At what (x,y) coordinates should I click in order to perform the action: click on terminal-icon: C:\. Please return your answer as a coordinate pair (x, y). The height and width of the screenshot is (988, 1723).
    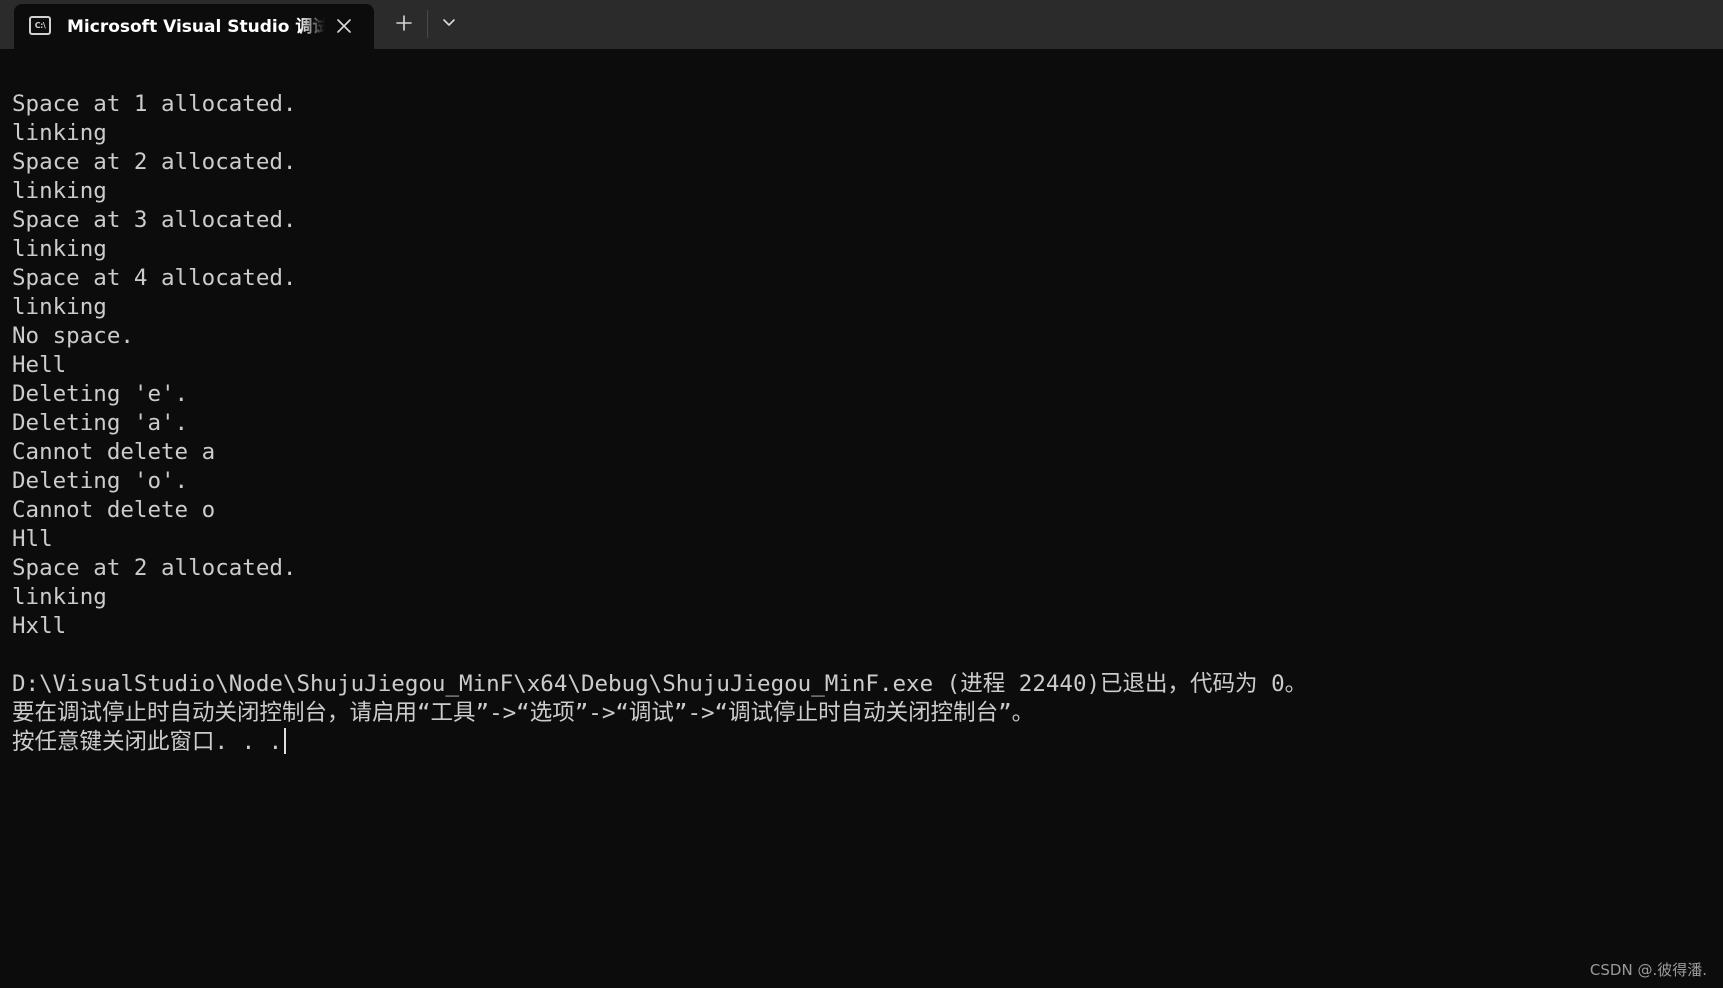
    Looking at the image, I should click on (40, 25).